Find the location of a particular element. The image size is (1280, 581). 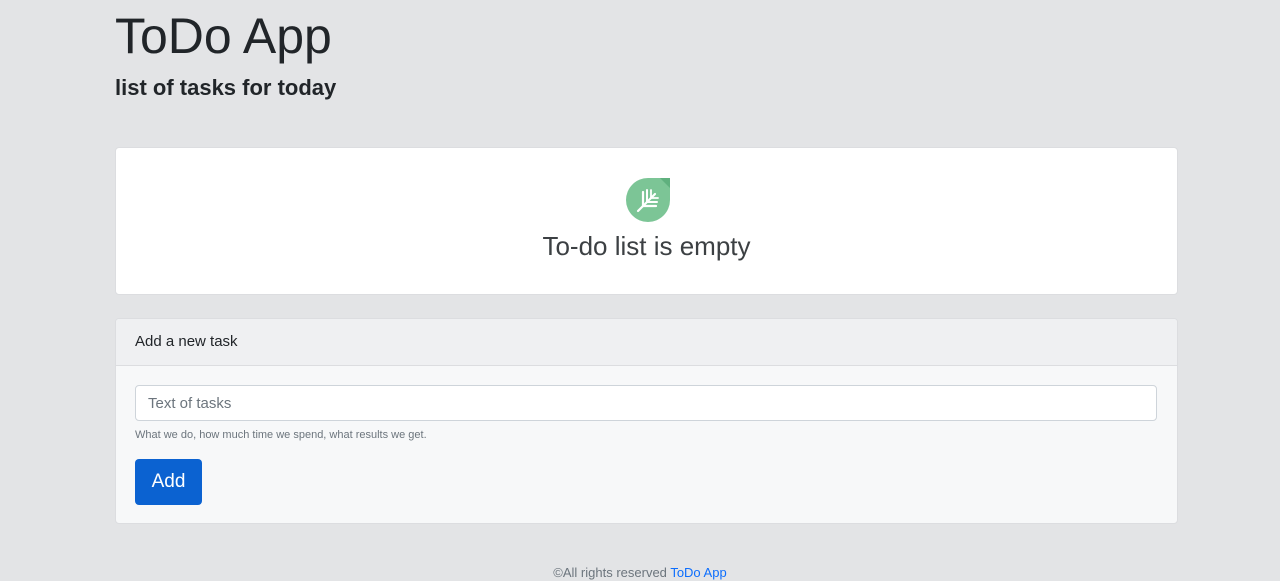

page-subtitle: list of tasks for today is located at coordinates (226, 87).